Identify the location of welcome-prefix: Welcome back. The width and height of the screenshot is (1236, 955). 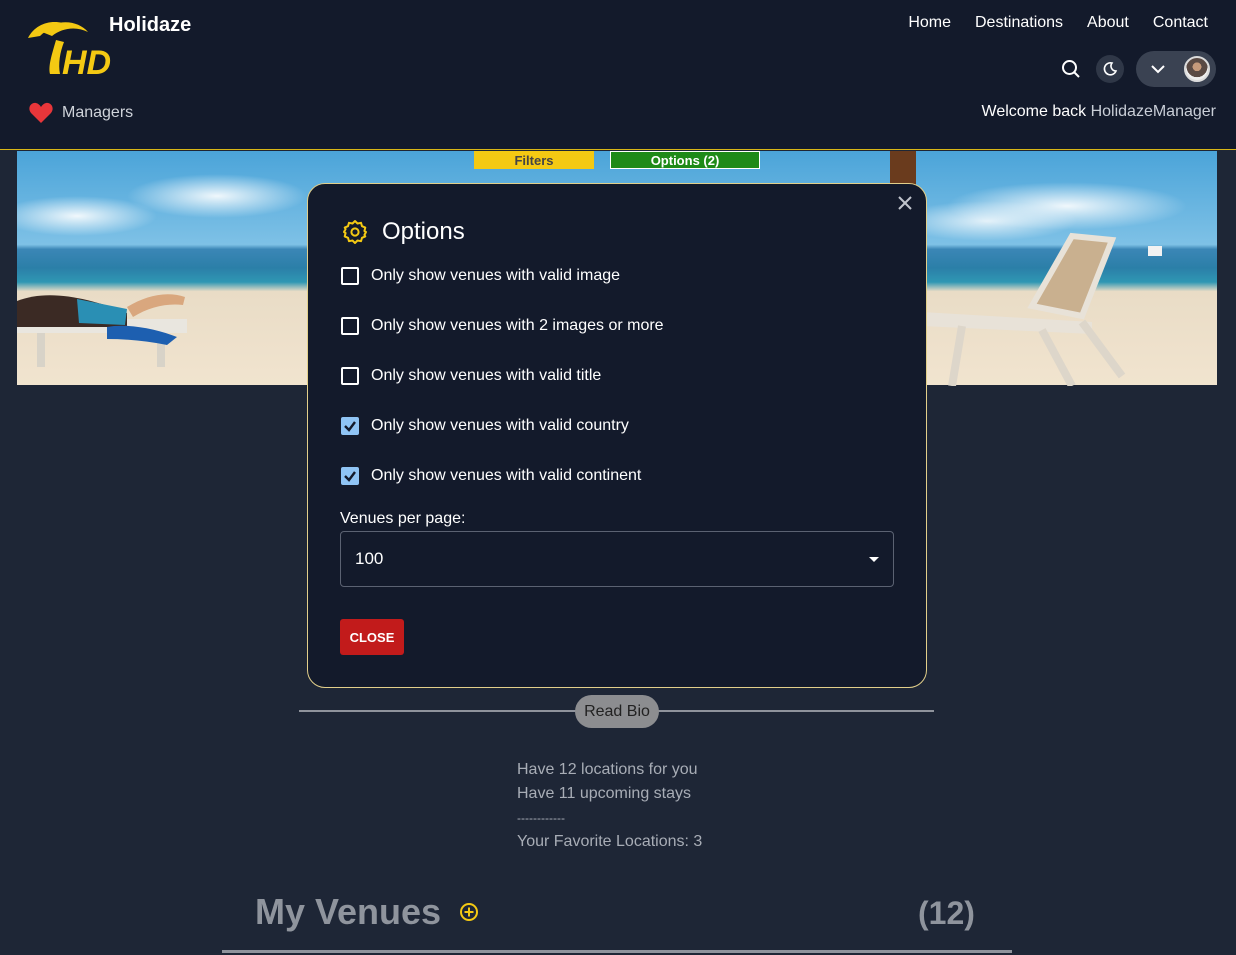
(1034, 111).